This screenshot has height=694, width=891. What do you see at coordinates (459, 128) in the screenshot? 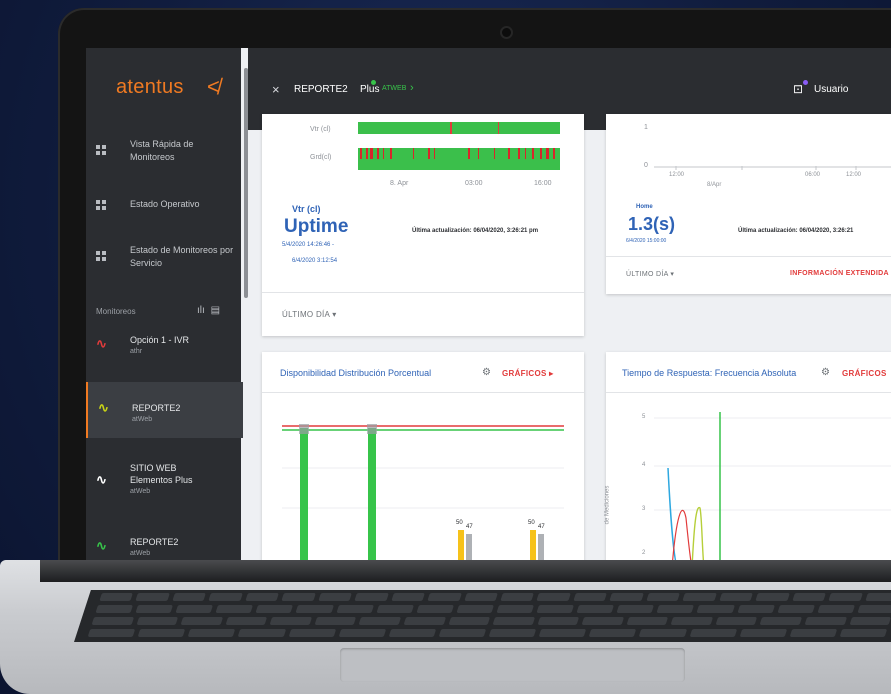
I see `uptime-bar-row1` at bounding box center [459, 128].